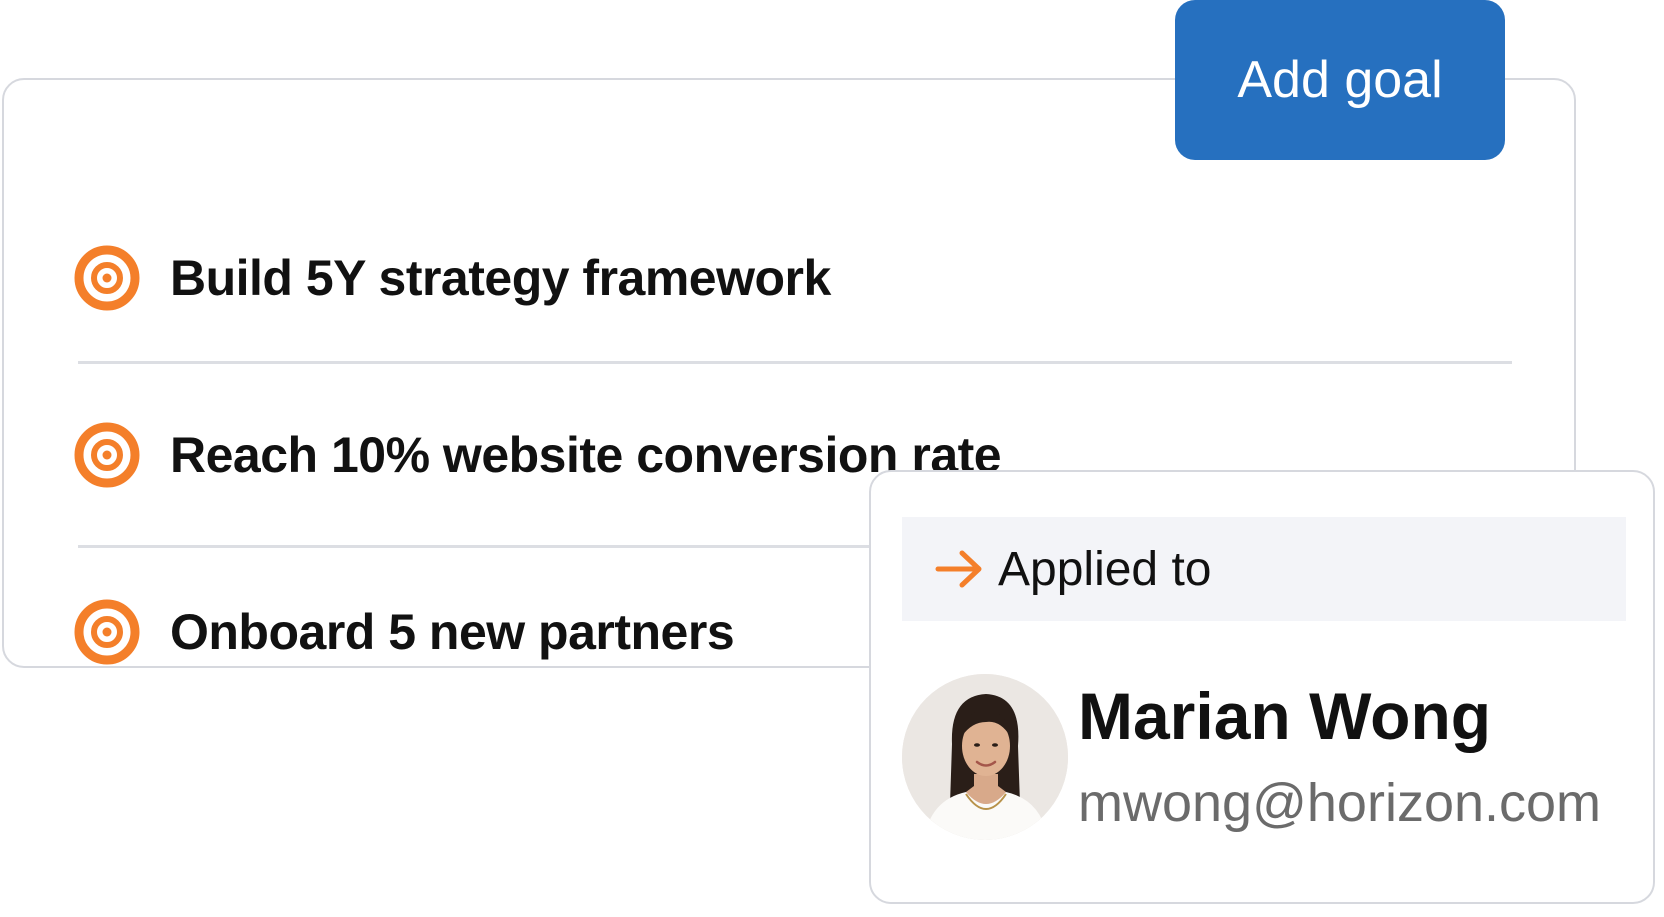  I want to click on divider, so click(795, 362).